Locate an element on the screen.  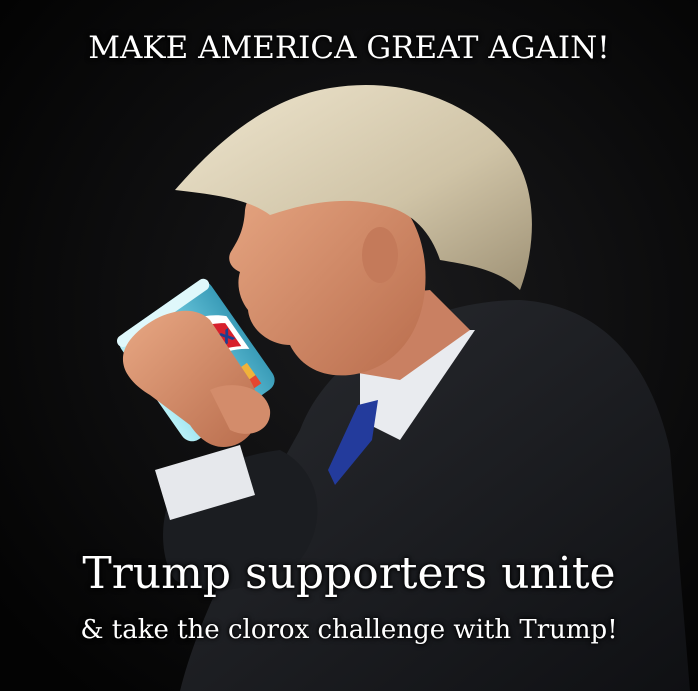
top-caption: MAKE AMERICA GREAT AGAIN! is located at coordinates (349, 48).